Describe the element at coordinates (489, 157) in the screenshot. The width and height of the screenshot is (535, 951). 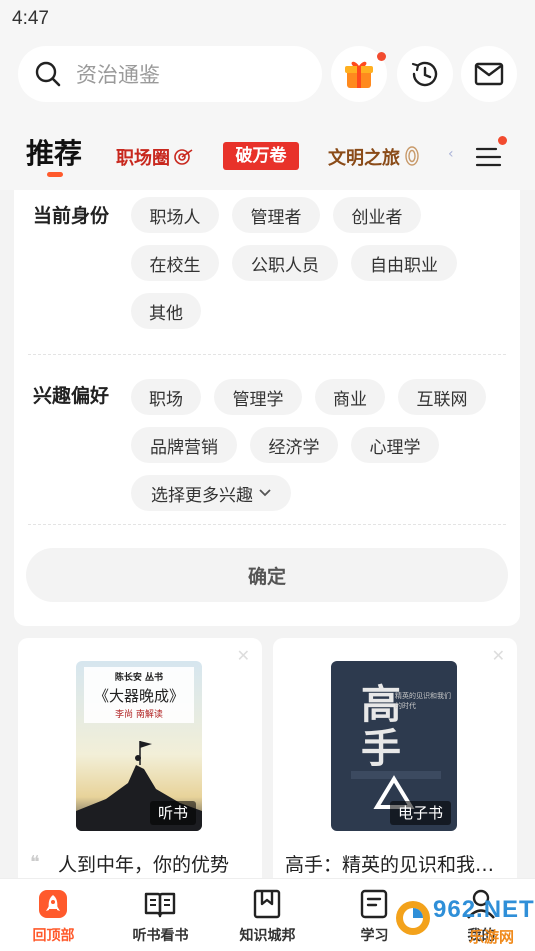
I see `menu-icon` at that location.